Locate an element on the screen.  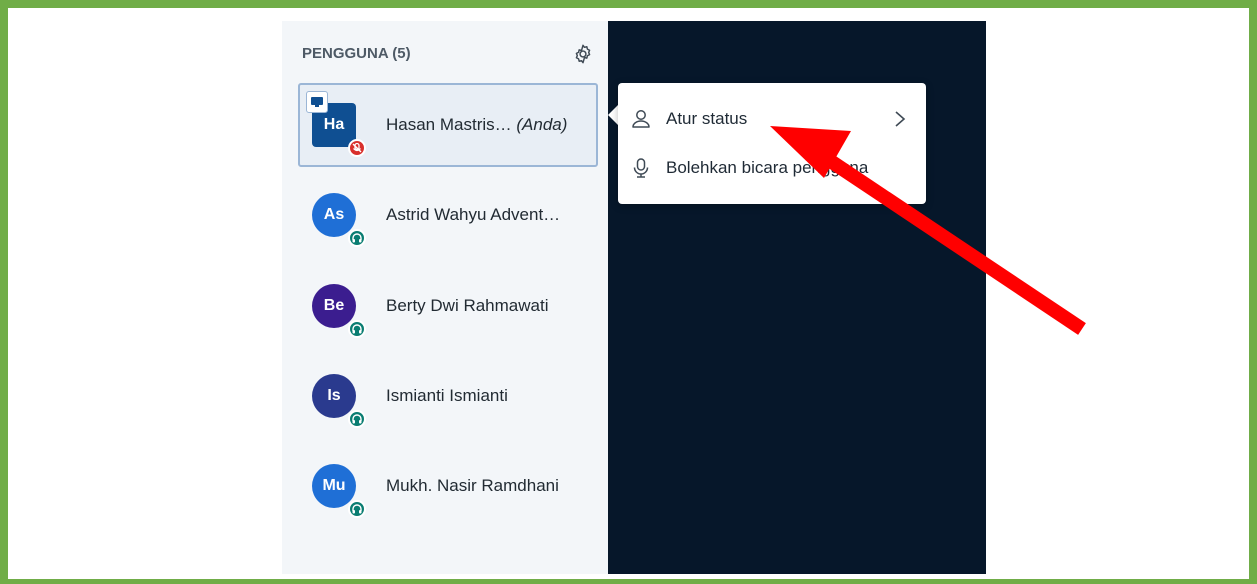
users-panel-header: PENGGUNA (5) is located at coordinates (450, 54).